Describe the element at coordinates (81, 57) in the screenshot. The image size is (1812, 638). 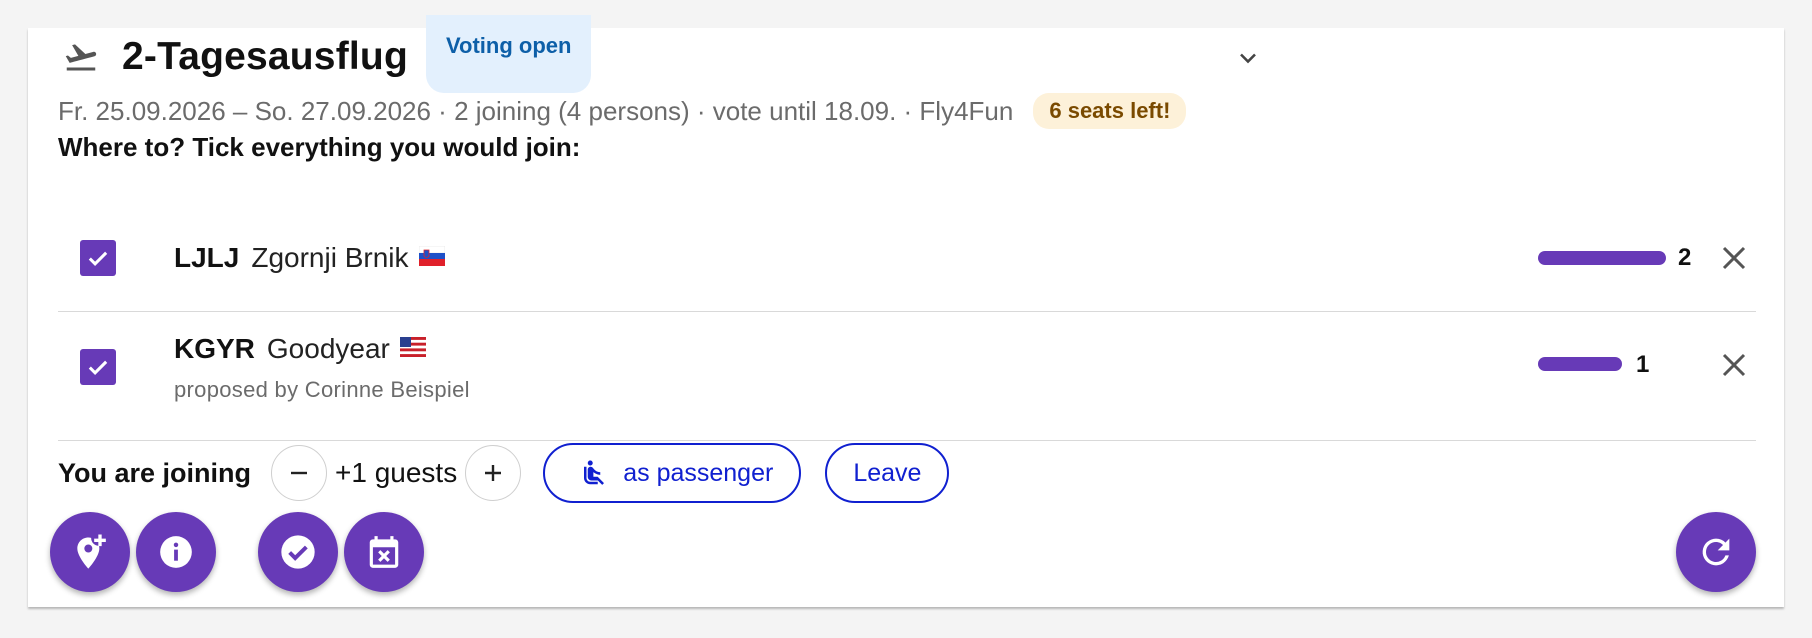
I see `flight-takeoff-icon` at that location.